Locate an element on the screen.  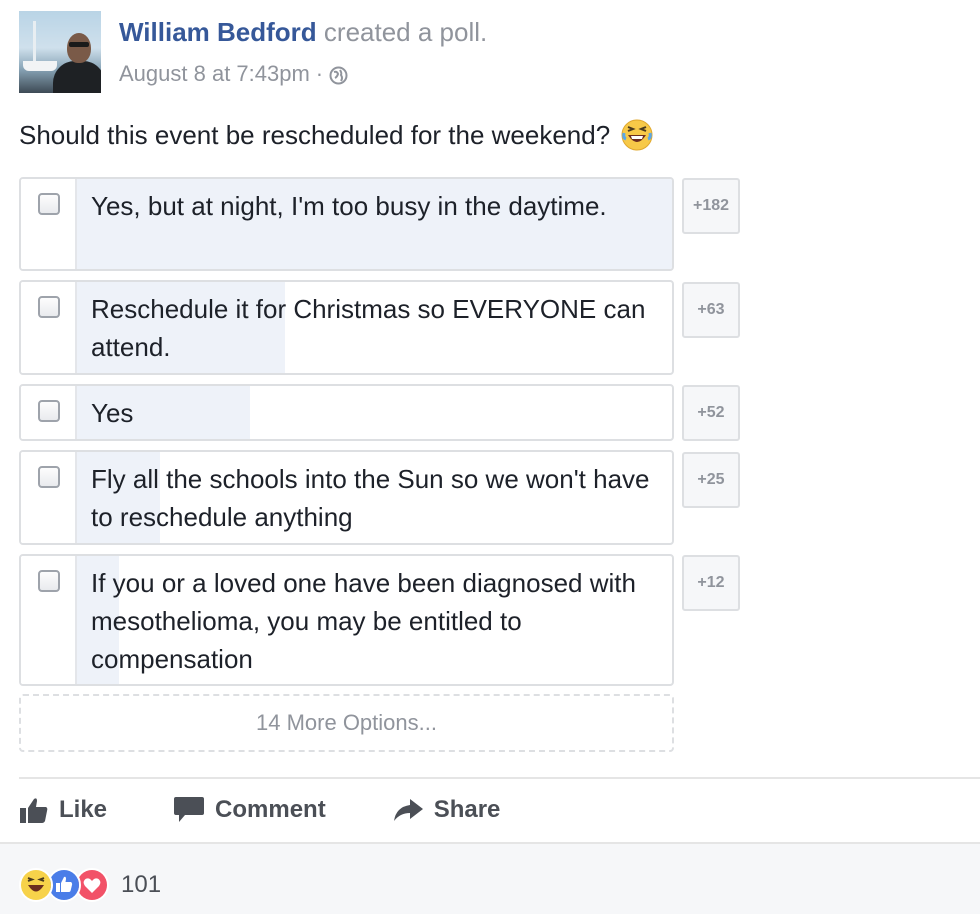
share-button: Share is located at coordinates (446, 810).